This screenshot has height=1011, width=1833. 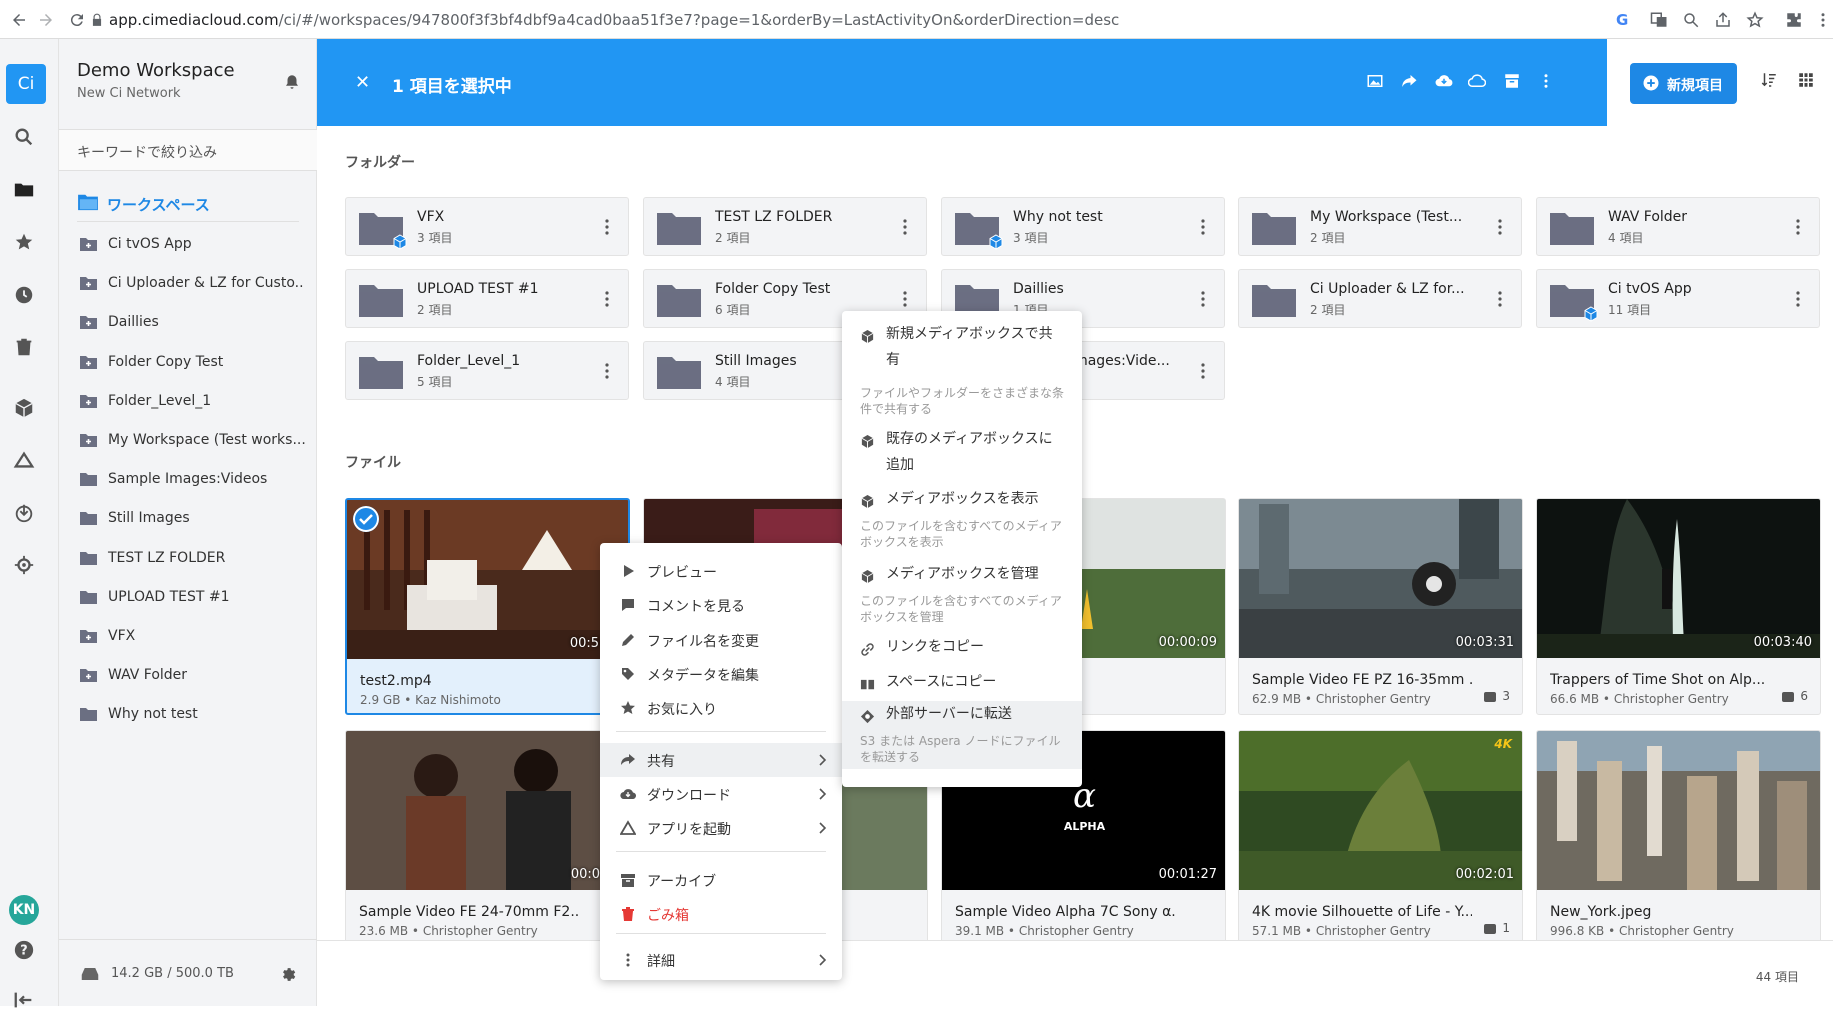 I want to click on folder-card: UPLOAD TEST #1 2 項目, so click(x=487, y=298).